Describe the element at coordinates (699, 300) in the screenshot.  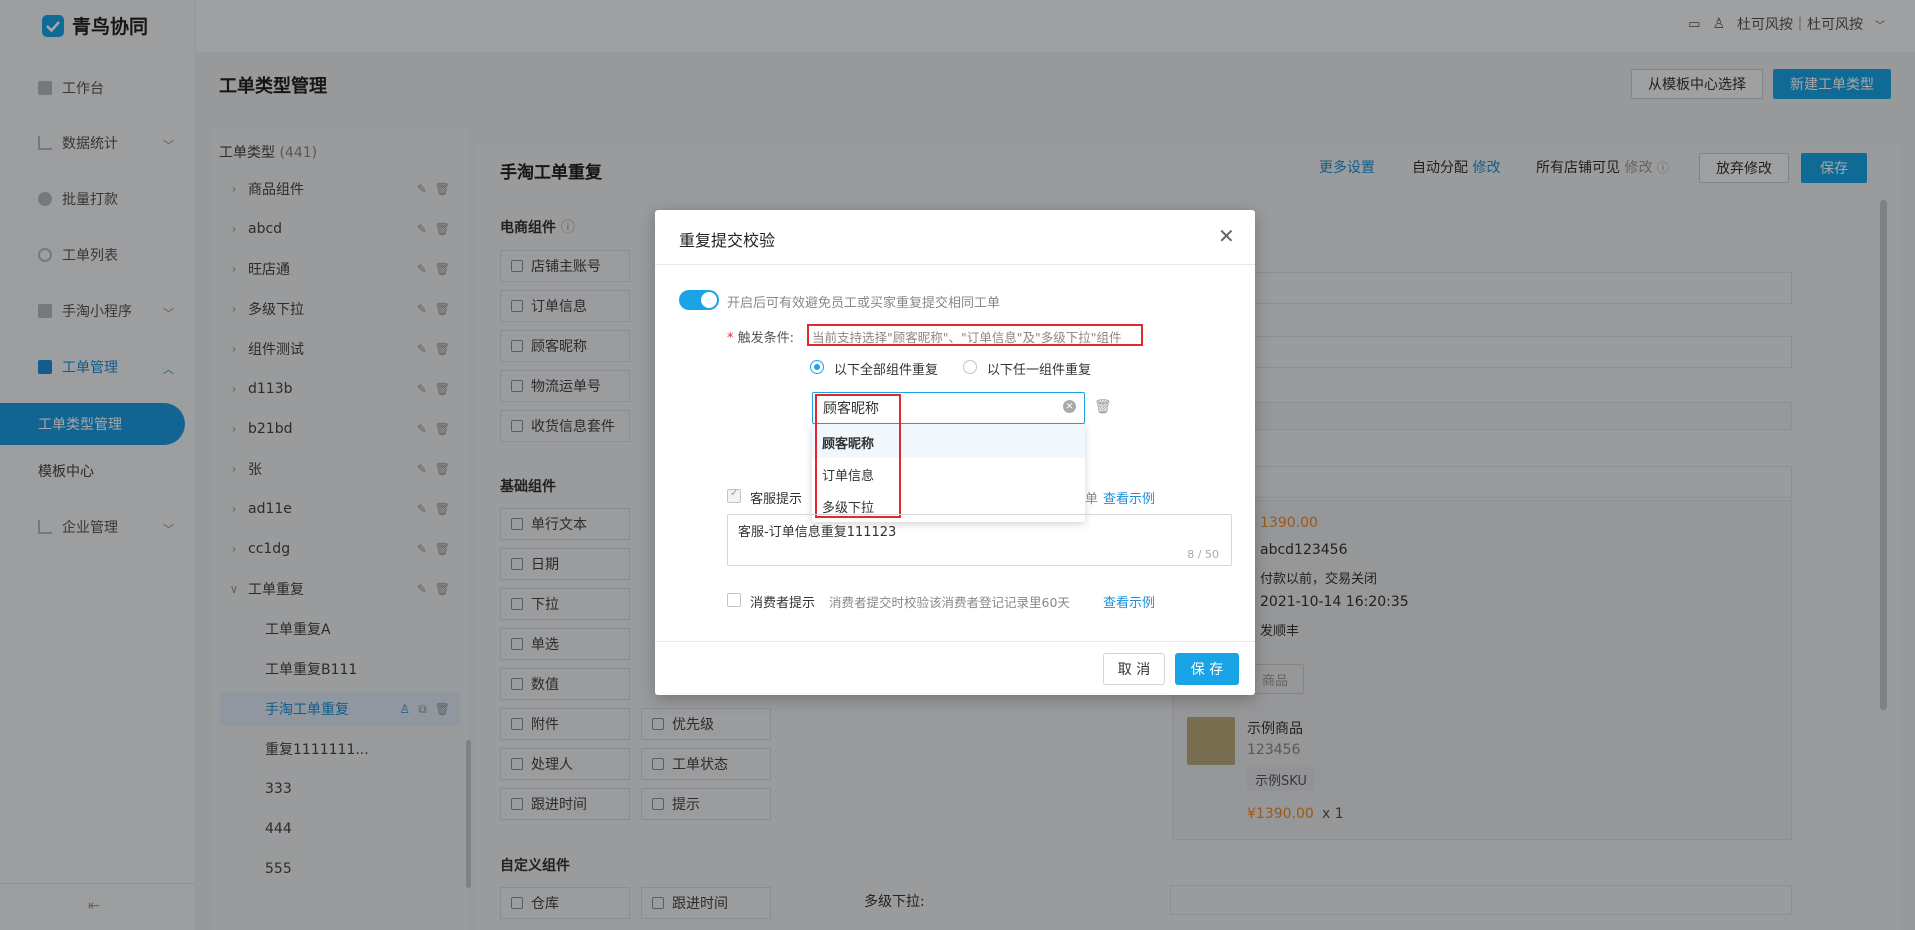
I see `enable-toggle` at that location.